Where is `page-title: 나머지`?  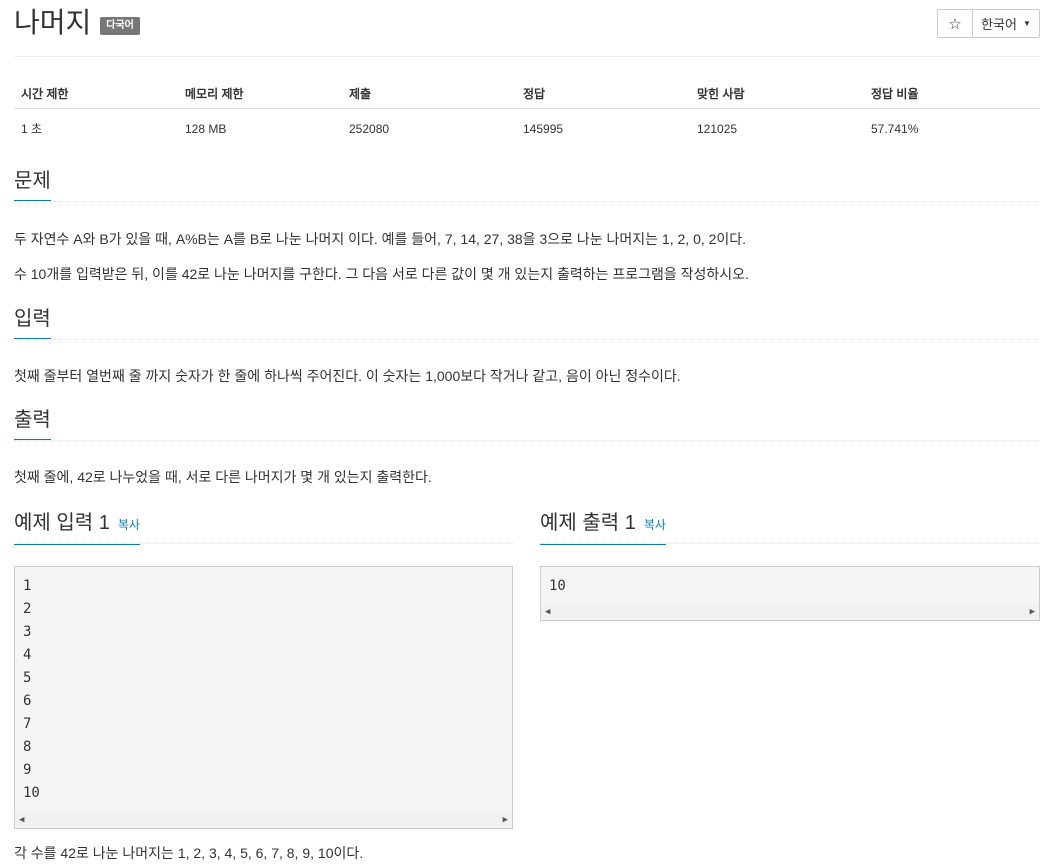 page-title: 나머지 is located at coordinates (53, 22).